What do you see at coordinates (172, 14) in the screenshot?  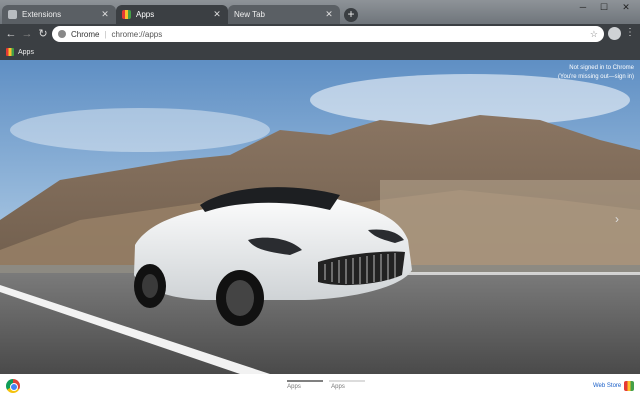 I see `tab-apps: Apps ✕` at bounding box center [172, 14].